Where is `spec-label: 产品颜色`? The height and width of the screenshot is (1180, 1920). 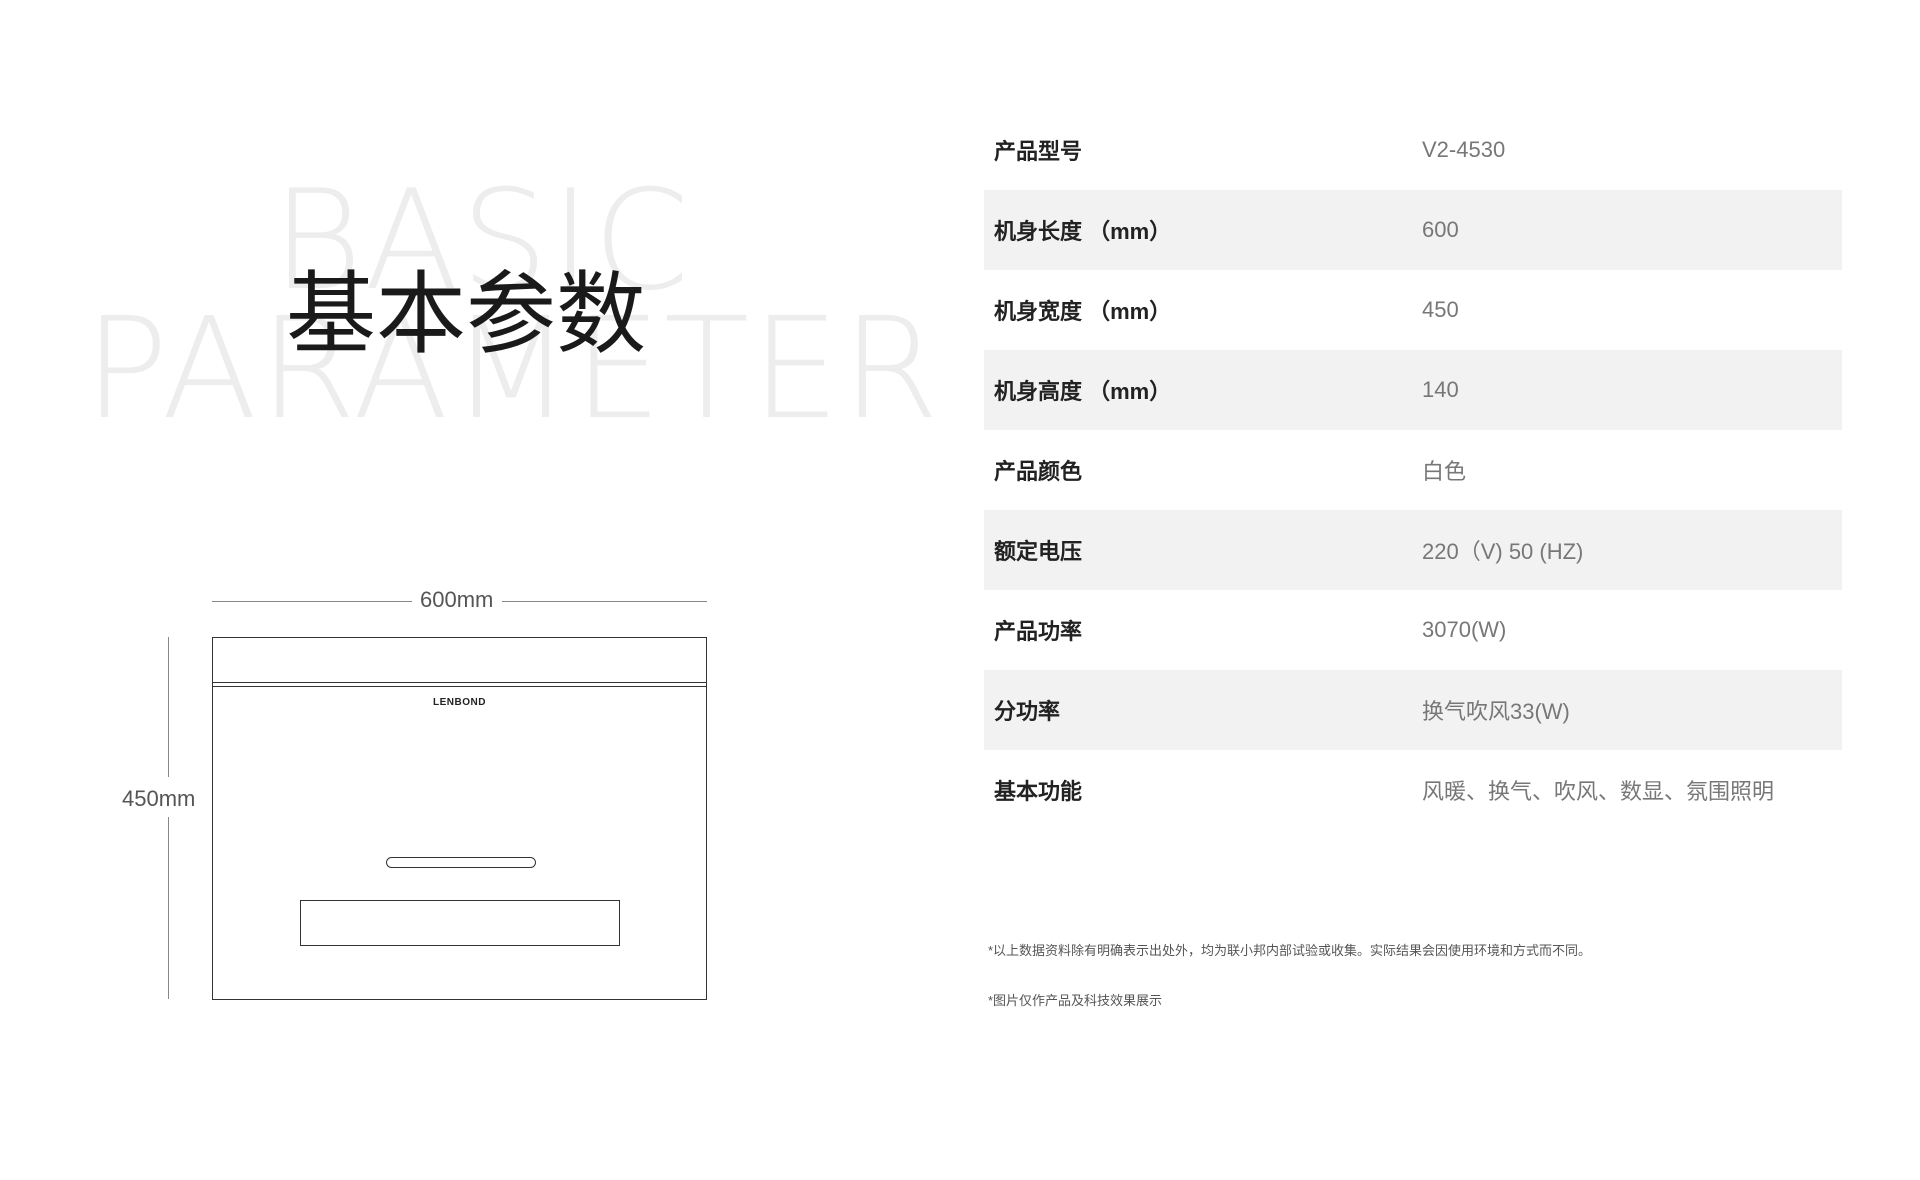 spec-label: 产品颜色 is located at coordinates (1038, 471).